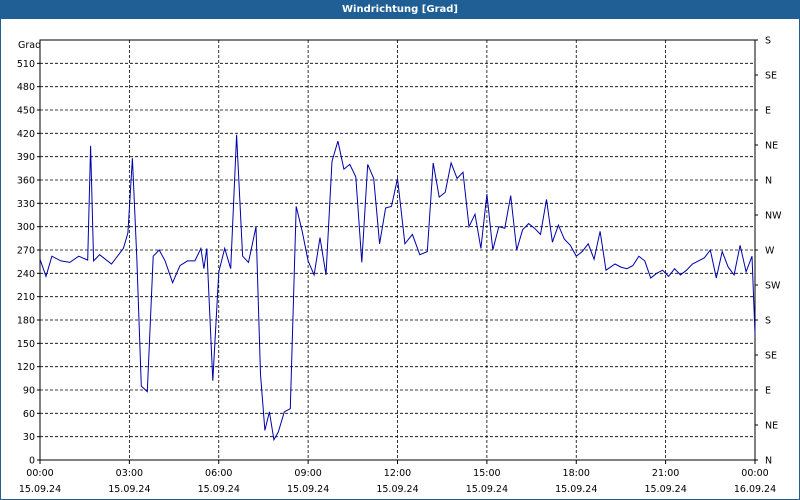 The height and width of the screenshot is (500, 800). What do you see at coordinates (755, 489) in the screenshot?
I see `x-tick-date-label: 16.09.24` at bounding box center [755, 489].